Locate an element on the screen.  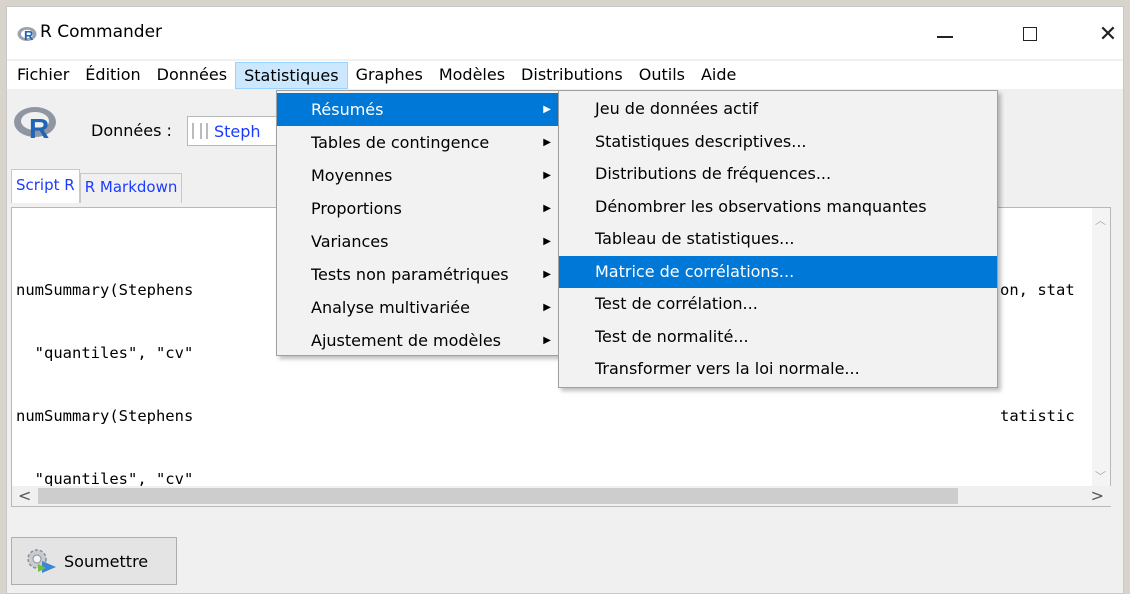
menu-item-tests-non-parametriques: Tests non paramétriques ▶ is located at coordinates (418, 274).